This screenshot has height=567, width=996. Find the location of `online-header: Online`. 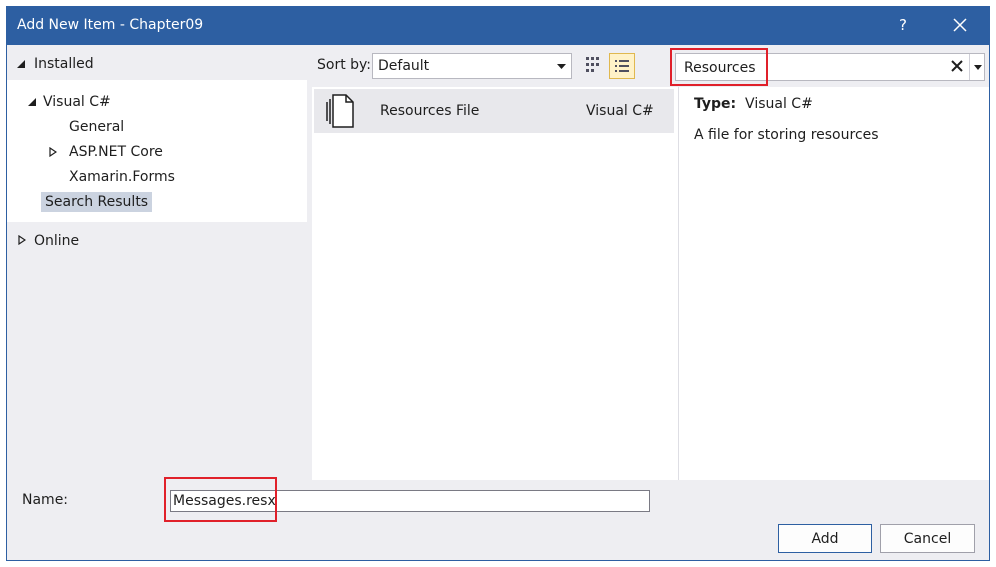

online-header: Online is located at coordinates (157, 242).